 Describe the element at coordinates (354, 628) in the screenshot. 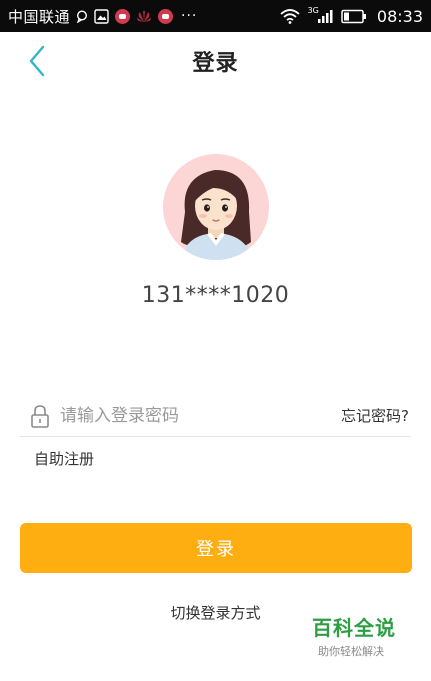

I see `watermark-title: 百科全说` at that location.